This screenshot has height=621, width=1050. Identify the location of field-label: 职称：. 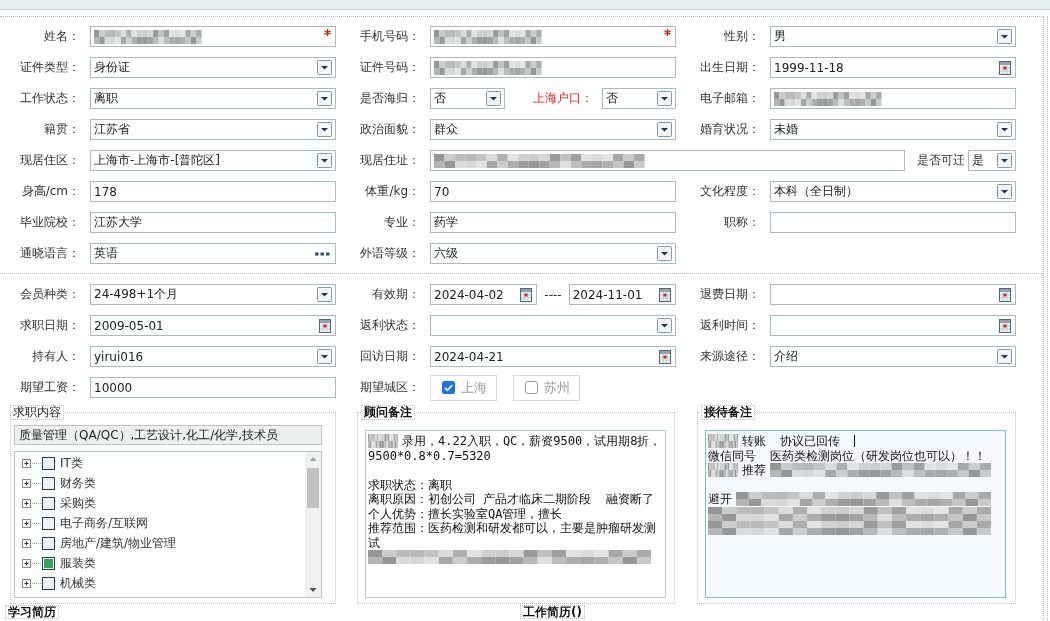
(741, 222).